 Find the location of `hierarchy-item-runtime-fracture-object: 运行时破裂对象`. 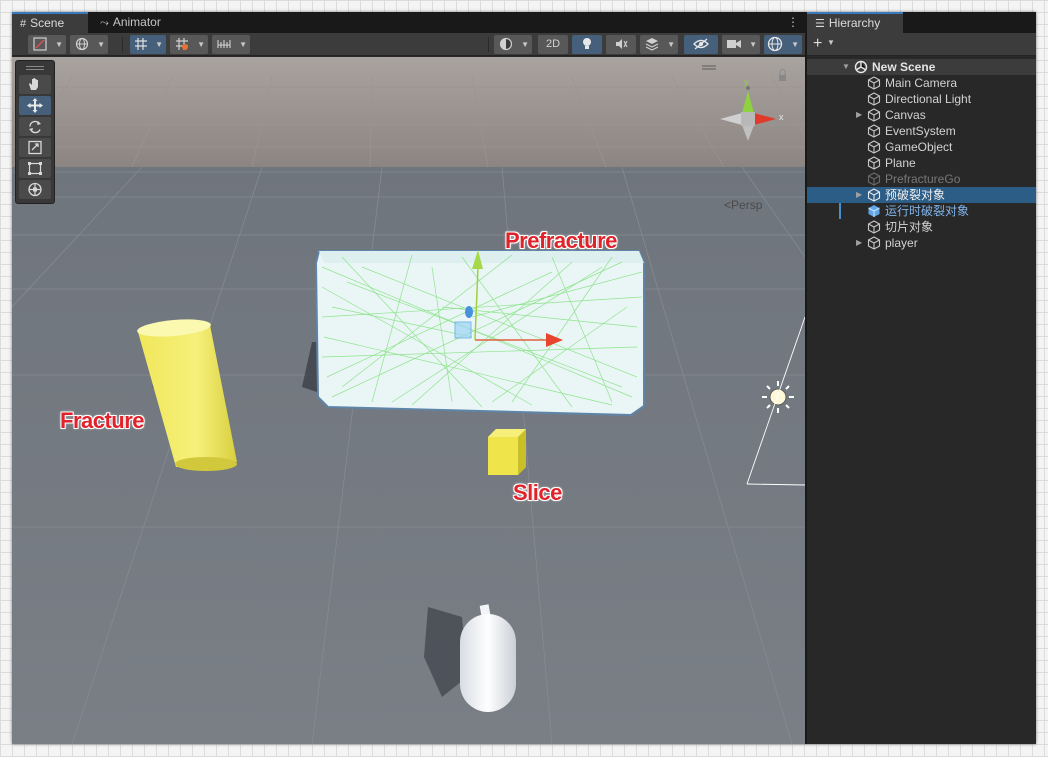

hierarchy-item-runtime-fracture-object: 运行时破裂对象 is located at coordinates (921, 211).